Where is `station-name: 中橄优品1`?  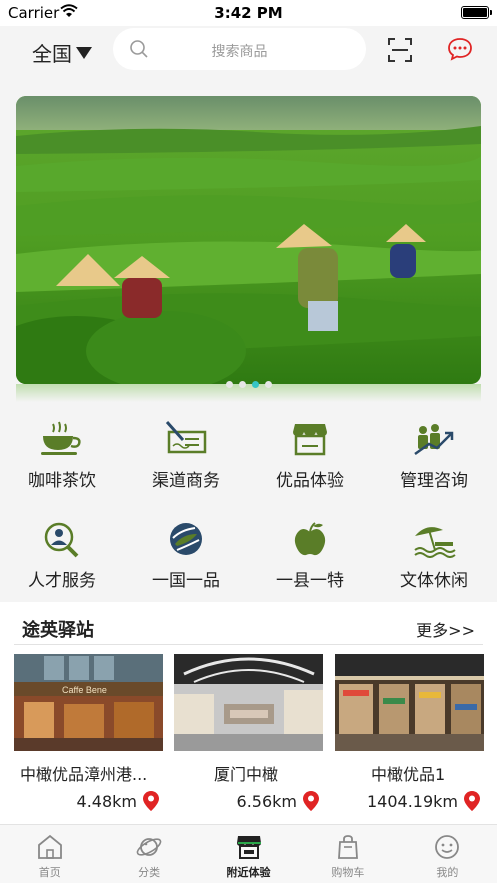 station-name: 中橄优品1 is located at coordinates (408, 774).